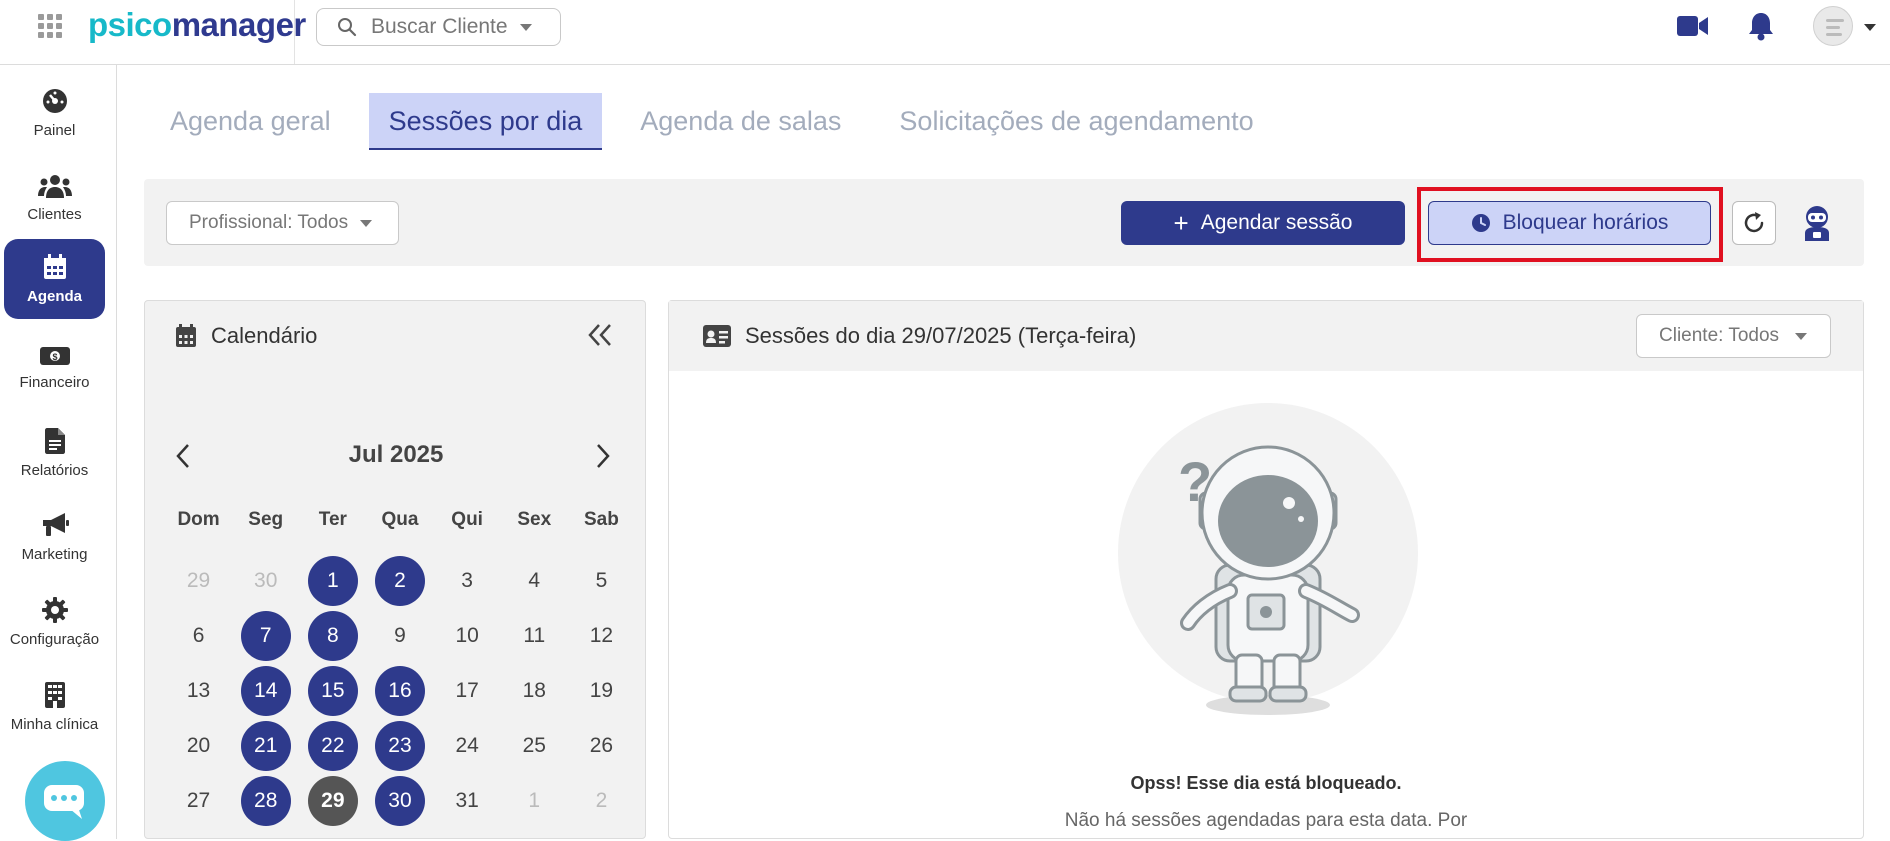 The height and width of the screenshot is (841, 1890). What do you see at coordinates (467, 519) in the screenshot?
I see `weekday-label: Qui` at bounding box center [467, 519].